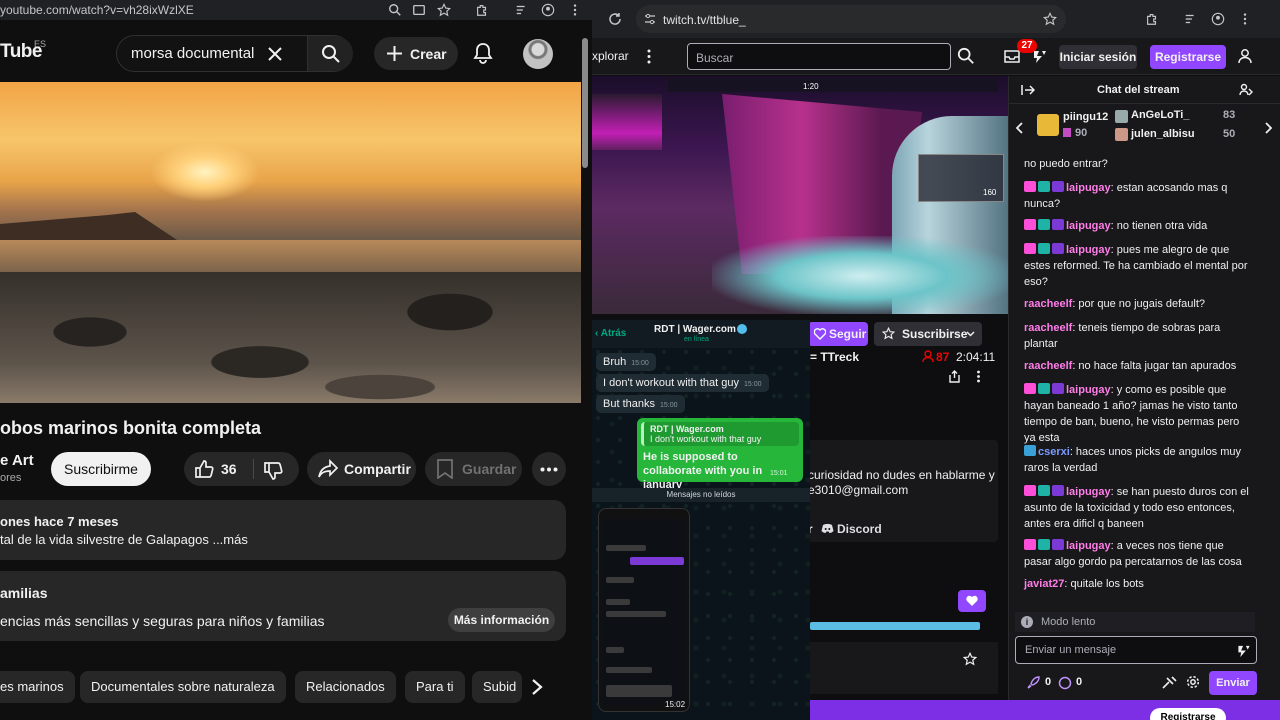 This screenshot has width=1280, height=720. I want to click on search-button, so click(330, 53).